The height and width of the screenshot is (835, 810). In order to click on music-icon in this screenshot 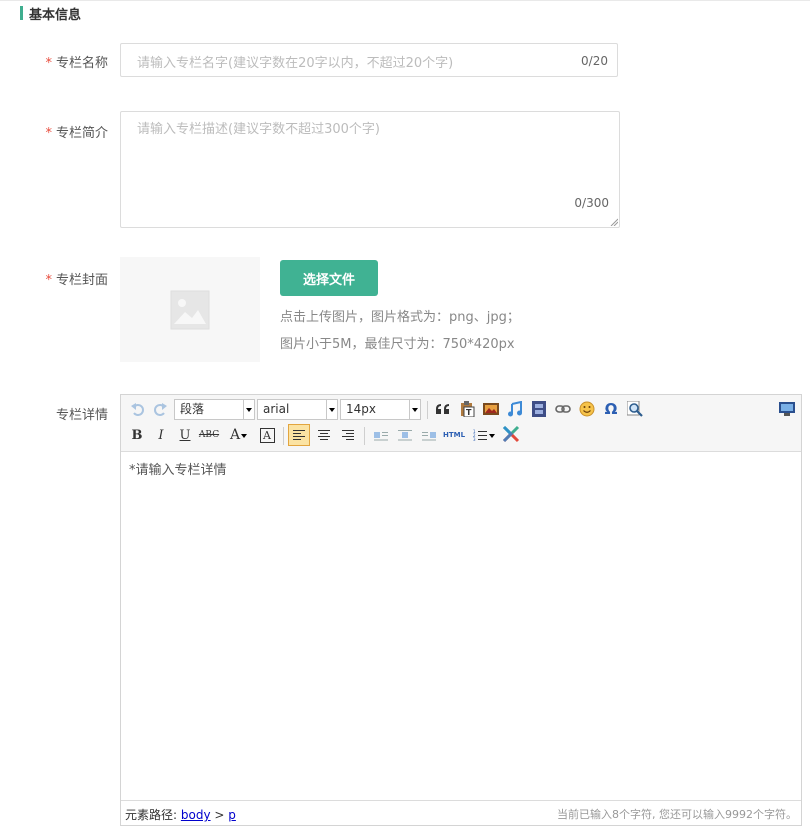, I will do `click(515, 409)`.